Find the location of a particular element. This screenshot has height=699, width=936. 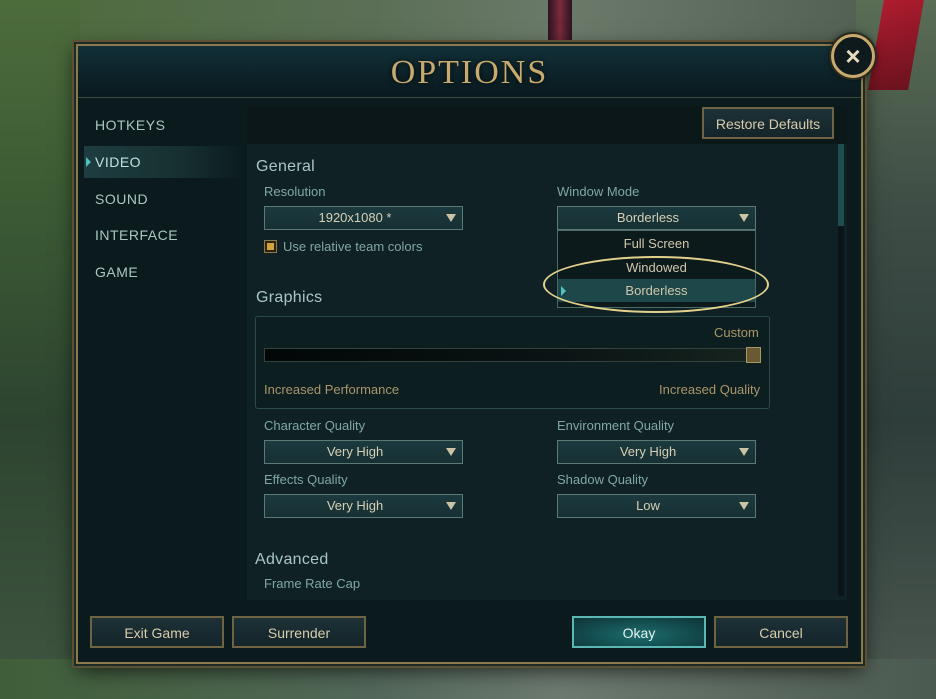

general-heading: General is located at coordinates (286, 166).